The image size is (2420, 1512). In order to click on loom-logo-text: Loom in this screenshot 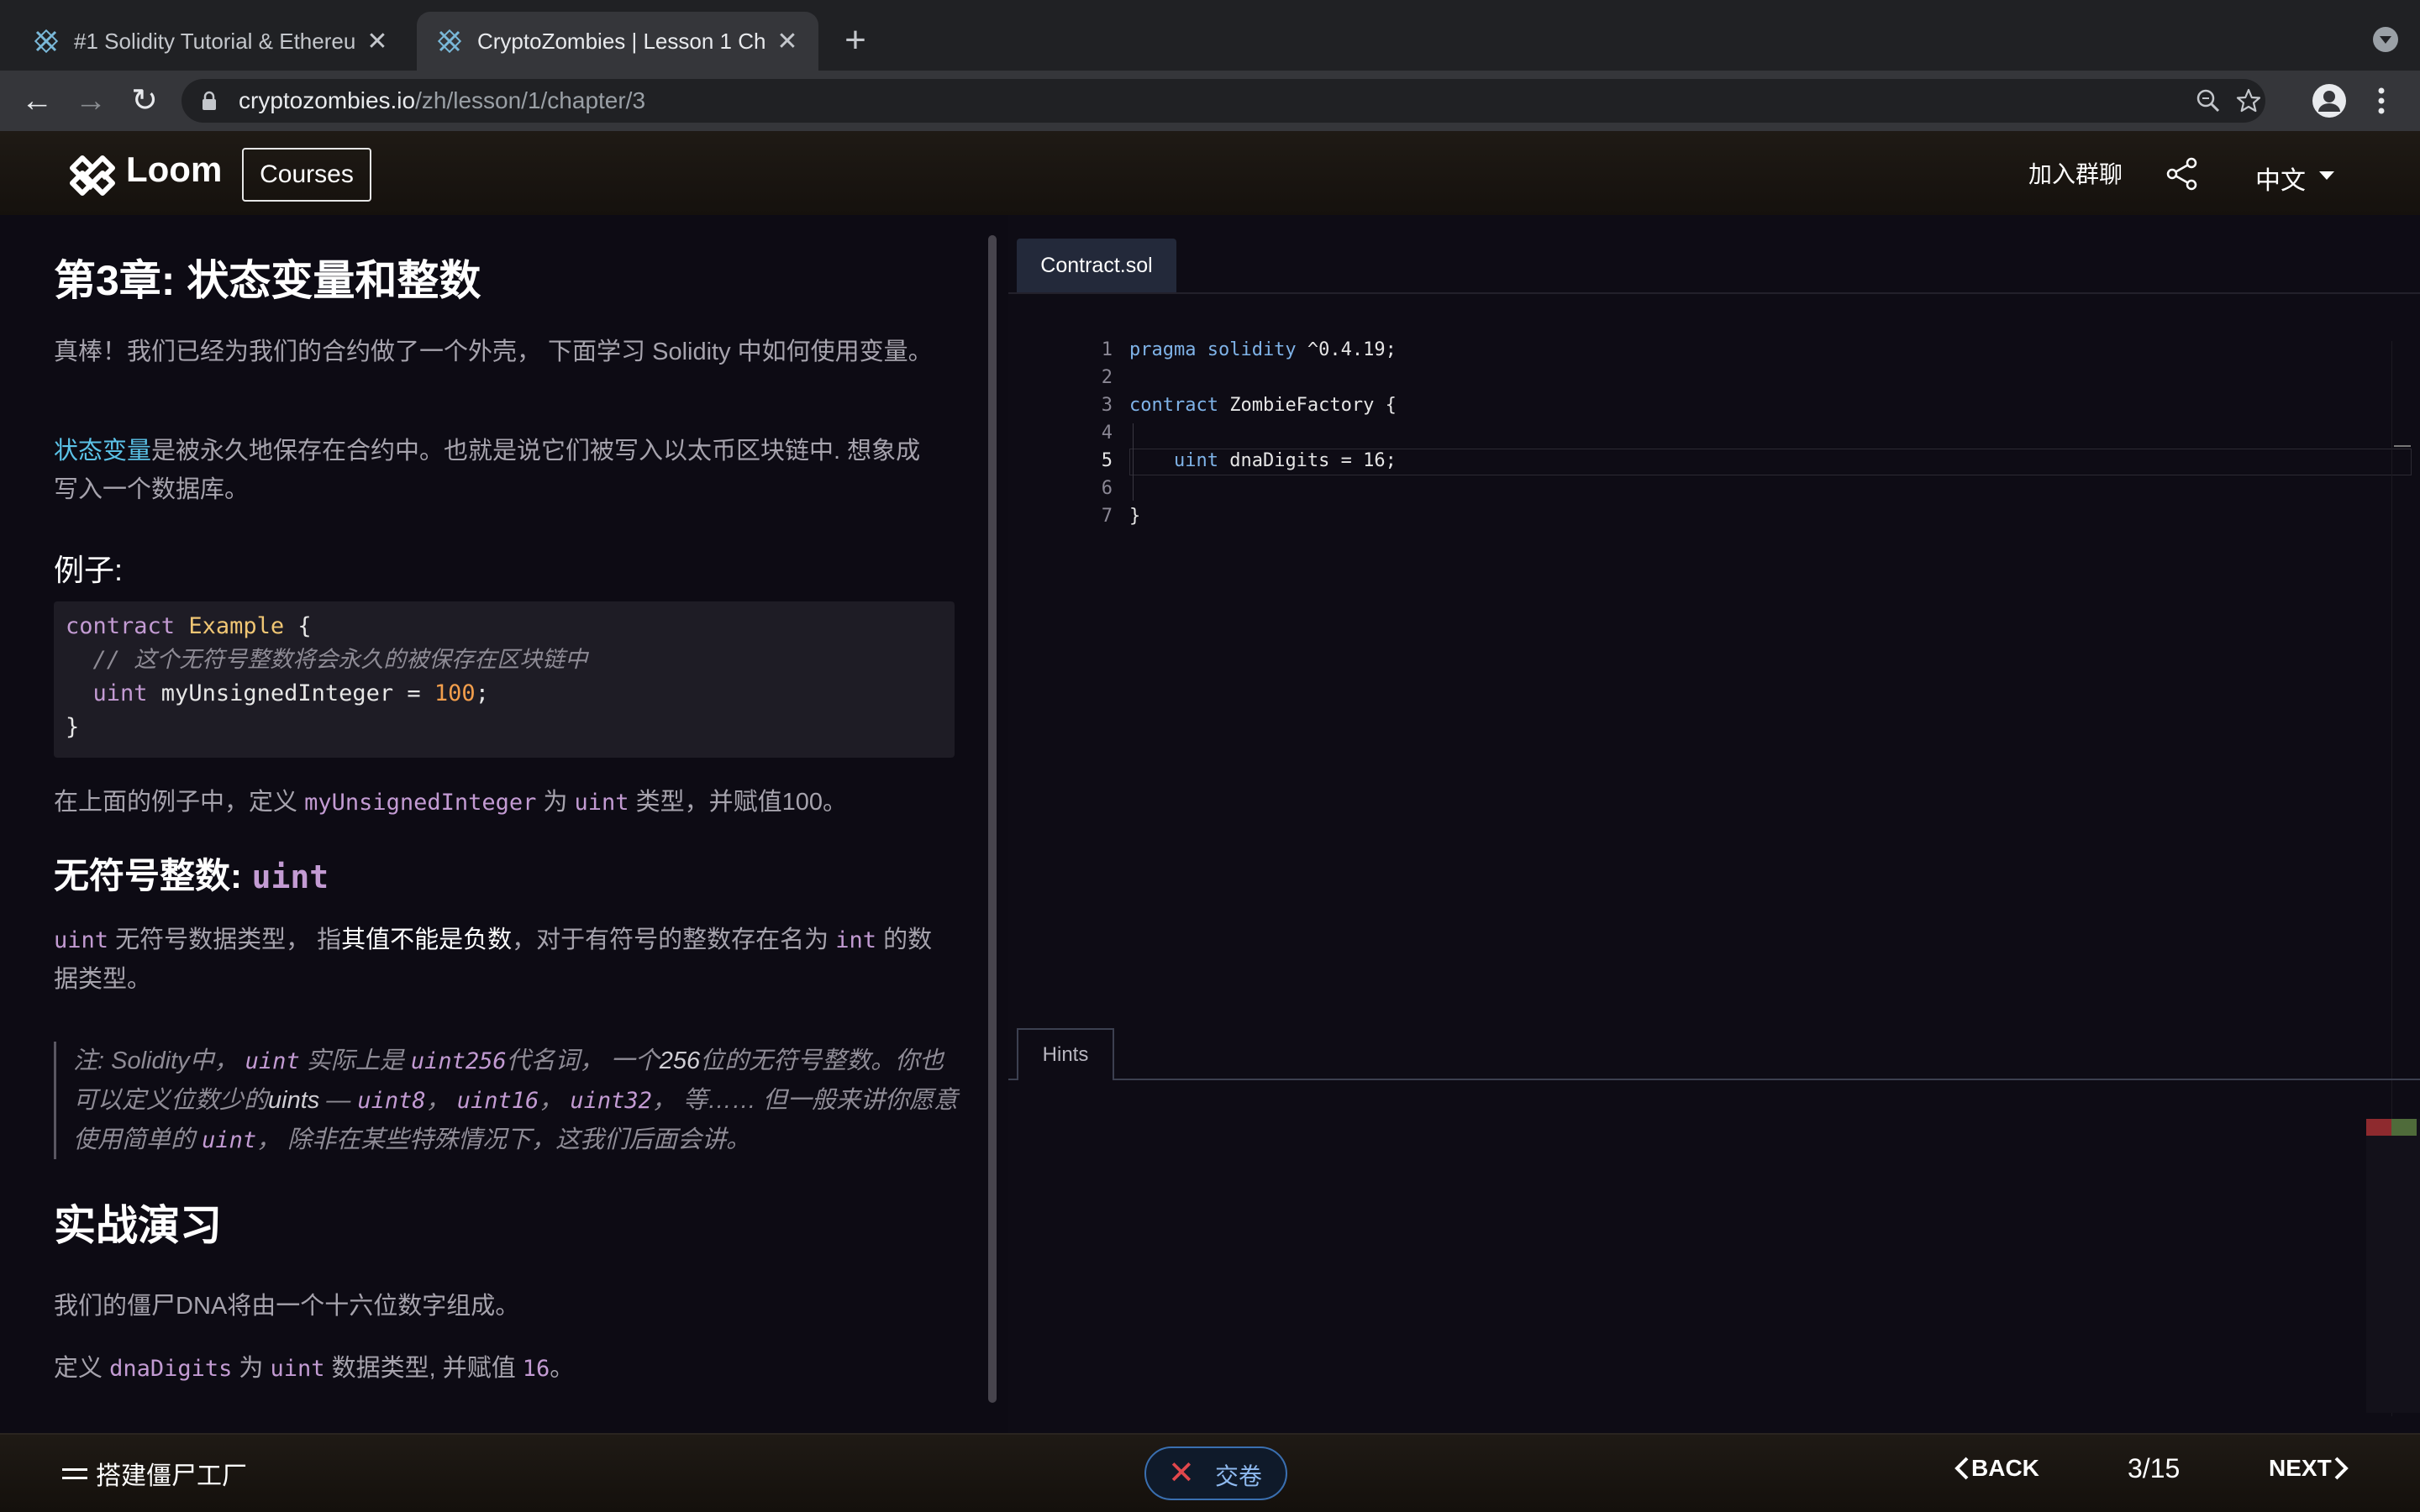, I will do `click(174, 170)`.